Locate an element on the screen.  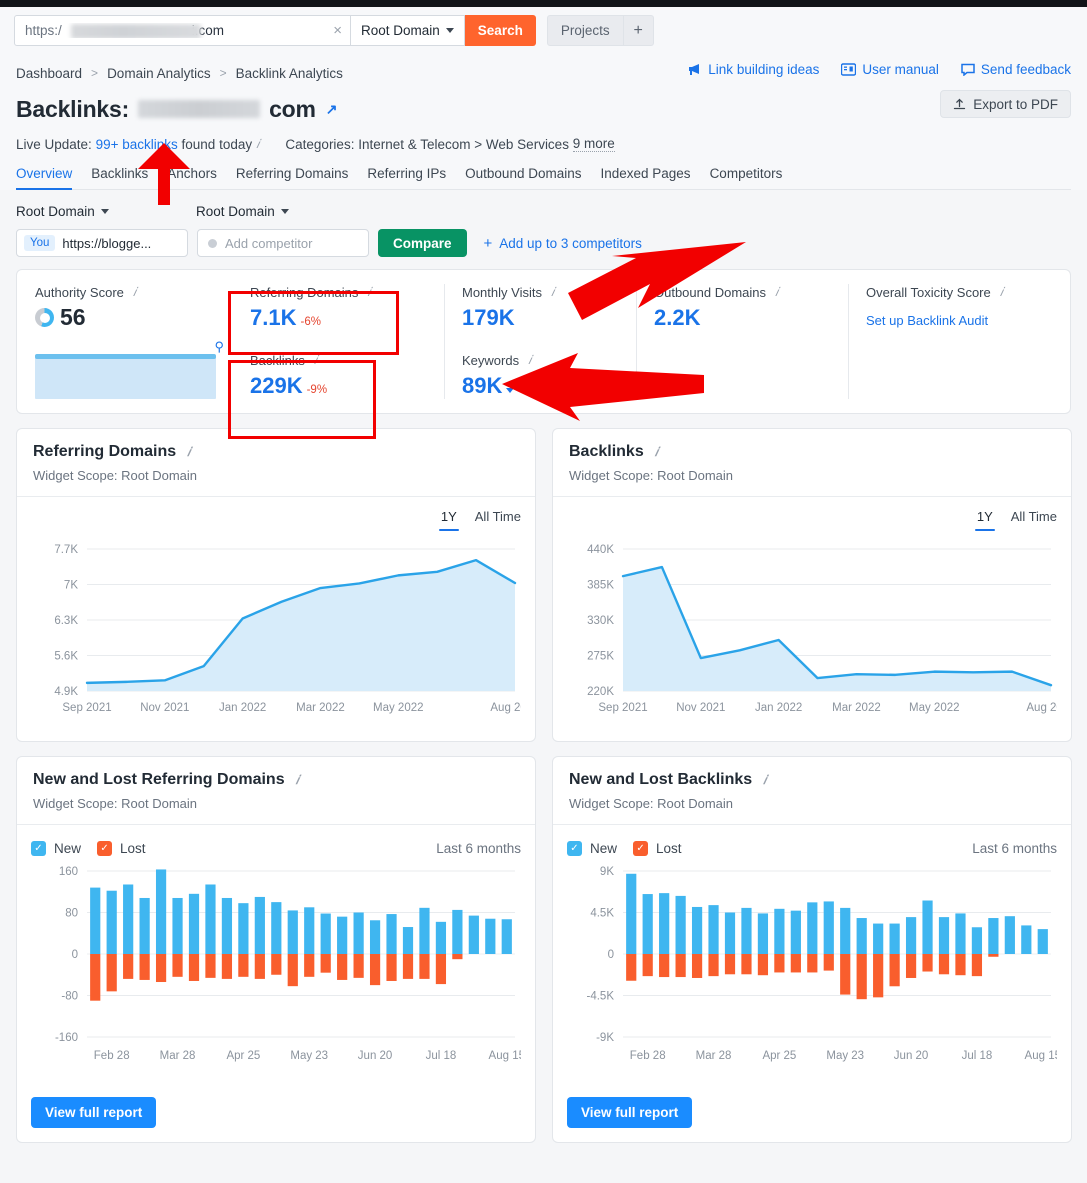
referring-domains-delta: -6% is located at coordinates (310, 322).